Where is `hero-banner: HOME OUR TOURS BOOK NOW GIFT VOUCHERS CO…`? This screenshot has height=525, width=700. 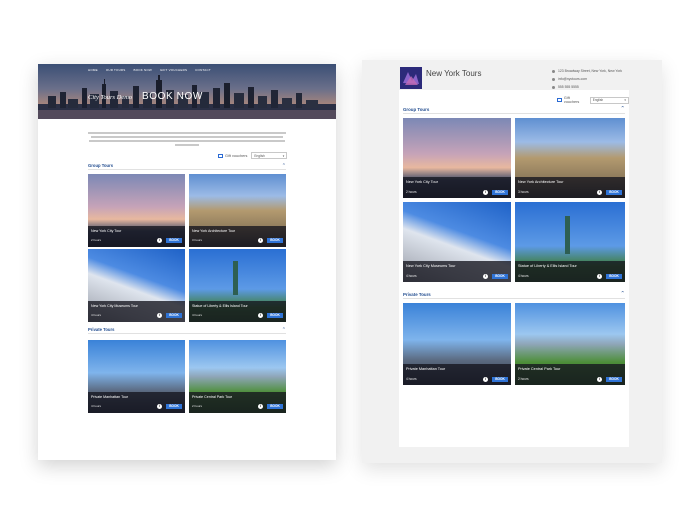 hero-banner: HOME OUR TOURS BOOK NOW GIFT VOUCHERS CO… is located at coordinates (187, 91).